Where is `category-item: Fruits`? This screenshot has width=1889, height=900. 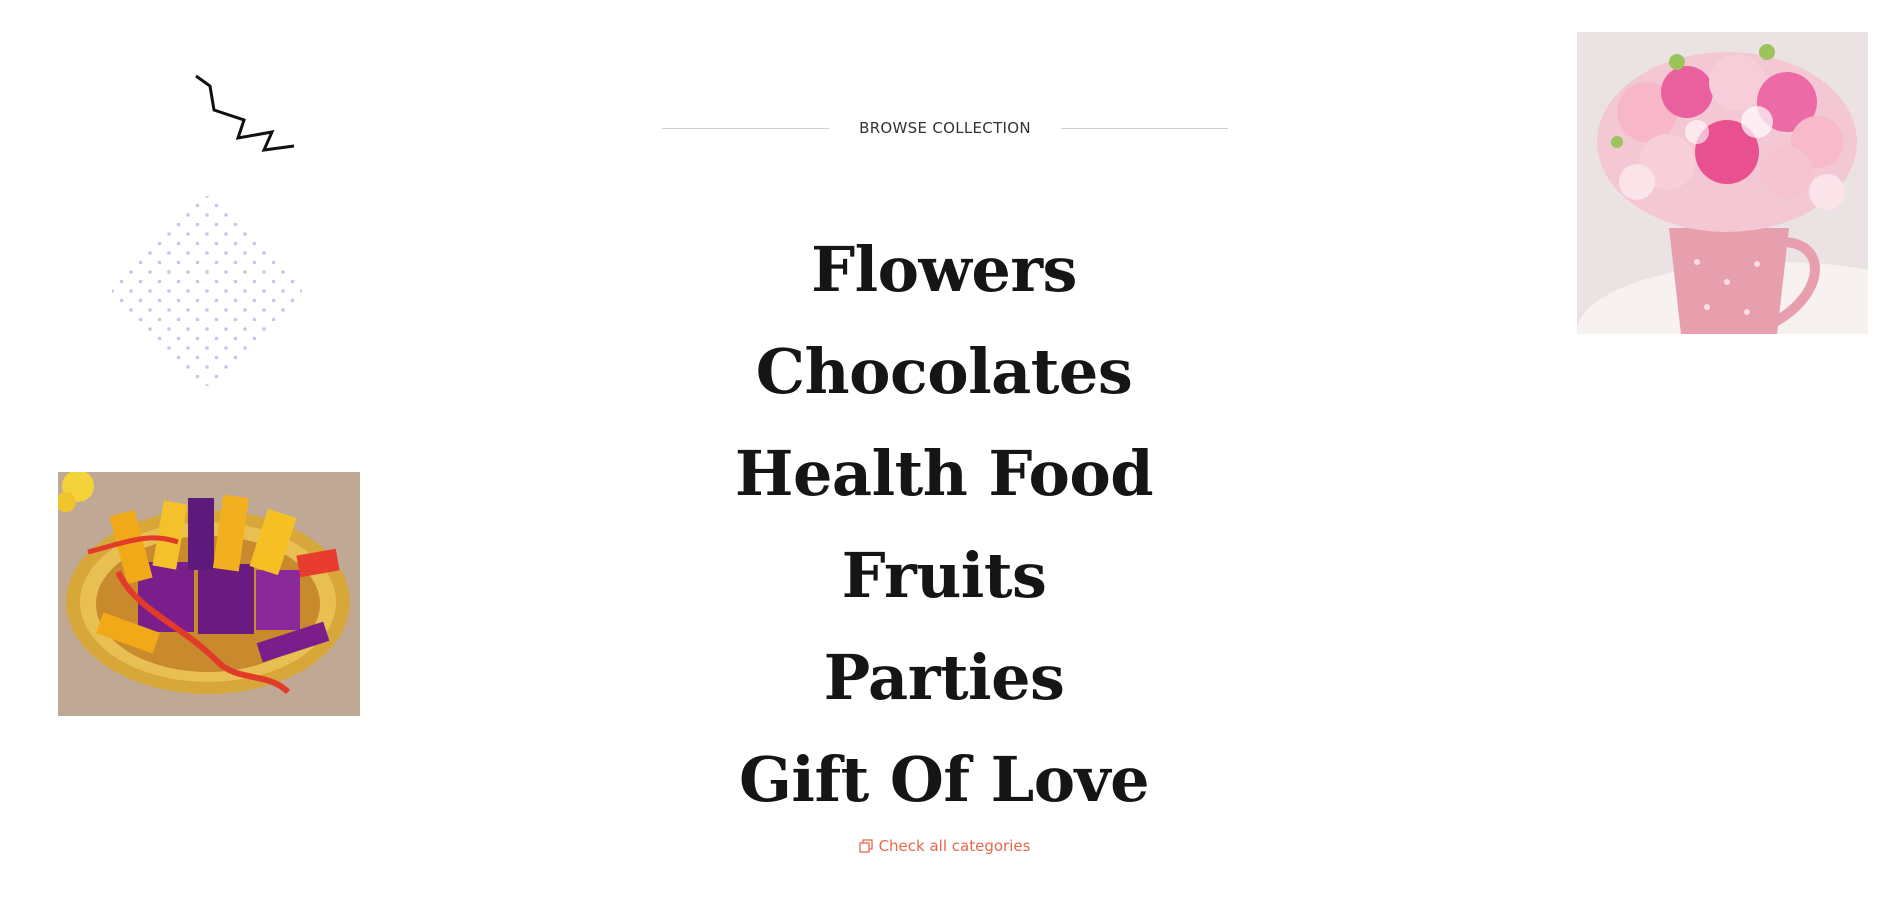 category-item: Fruits is located at coordinates (944, 575).